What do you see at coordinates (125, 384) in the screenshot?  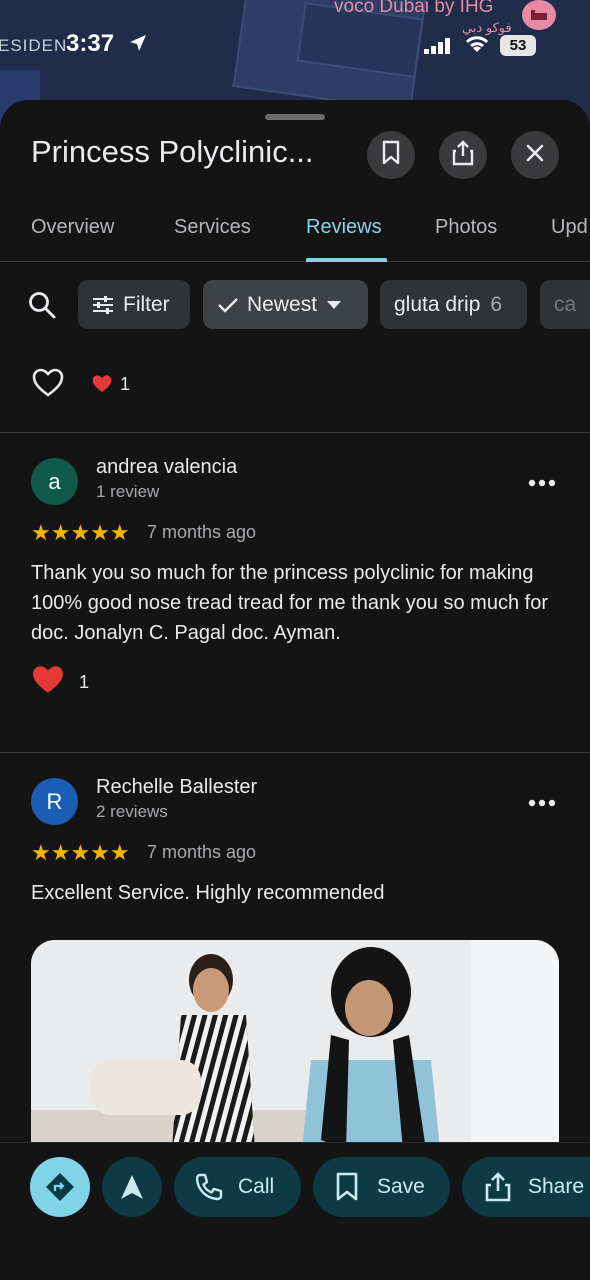 I see `summary-heart-count: 1` at bounding box center [125, 384].